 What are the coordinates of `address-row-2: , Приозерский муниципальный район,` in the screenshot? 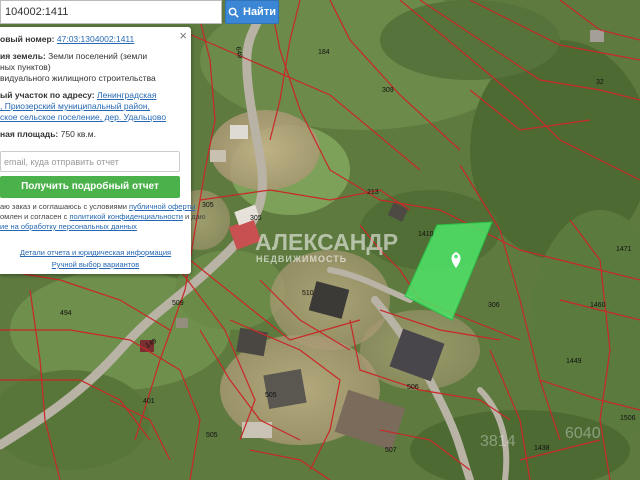 It's located at (75, 106).